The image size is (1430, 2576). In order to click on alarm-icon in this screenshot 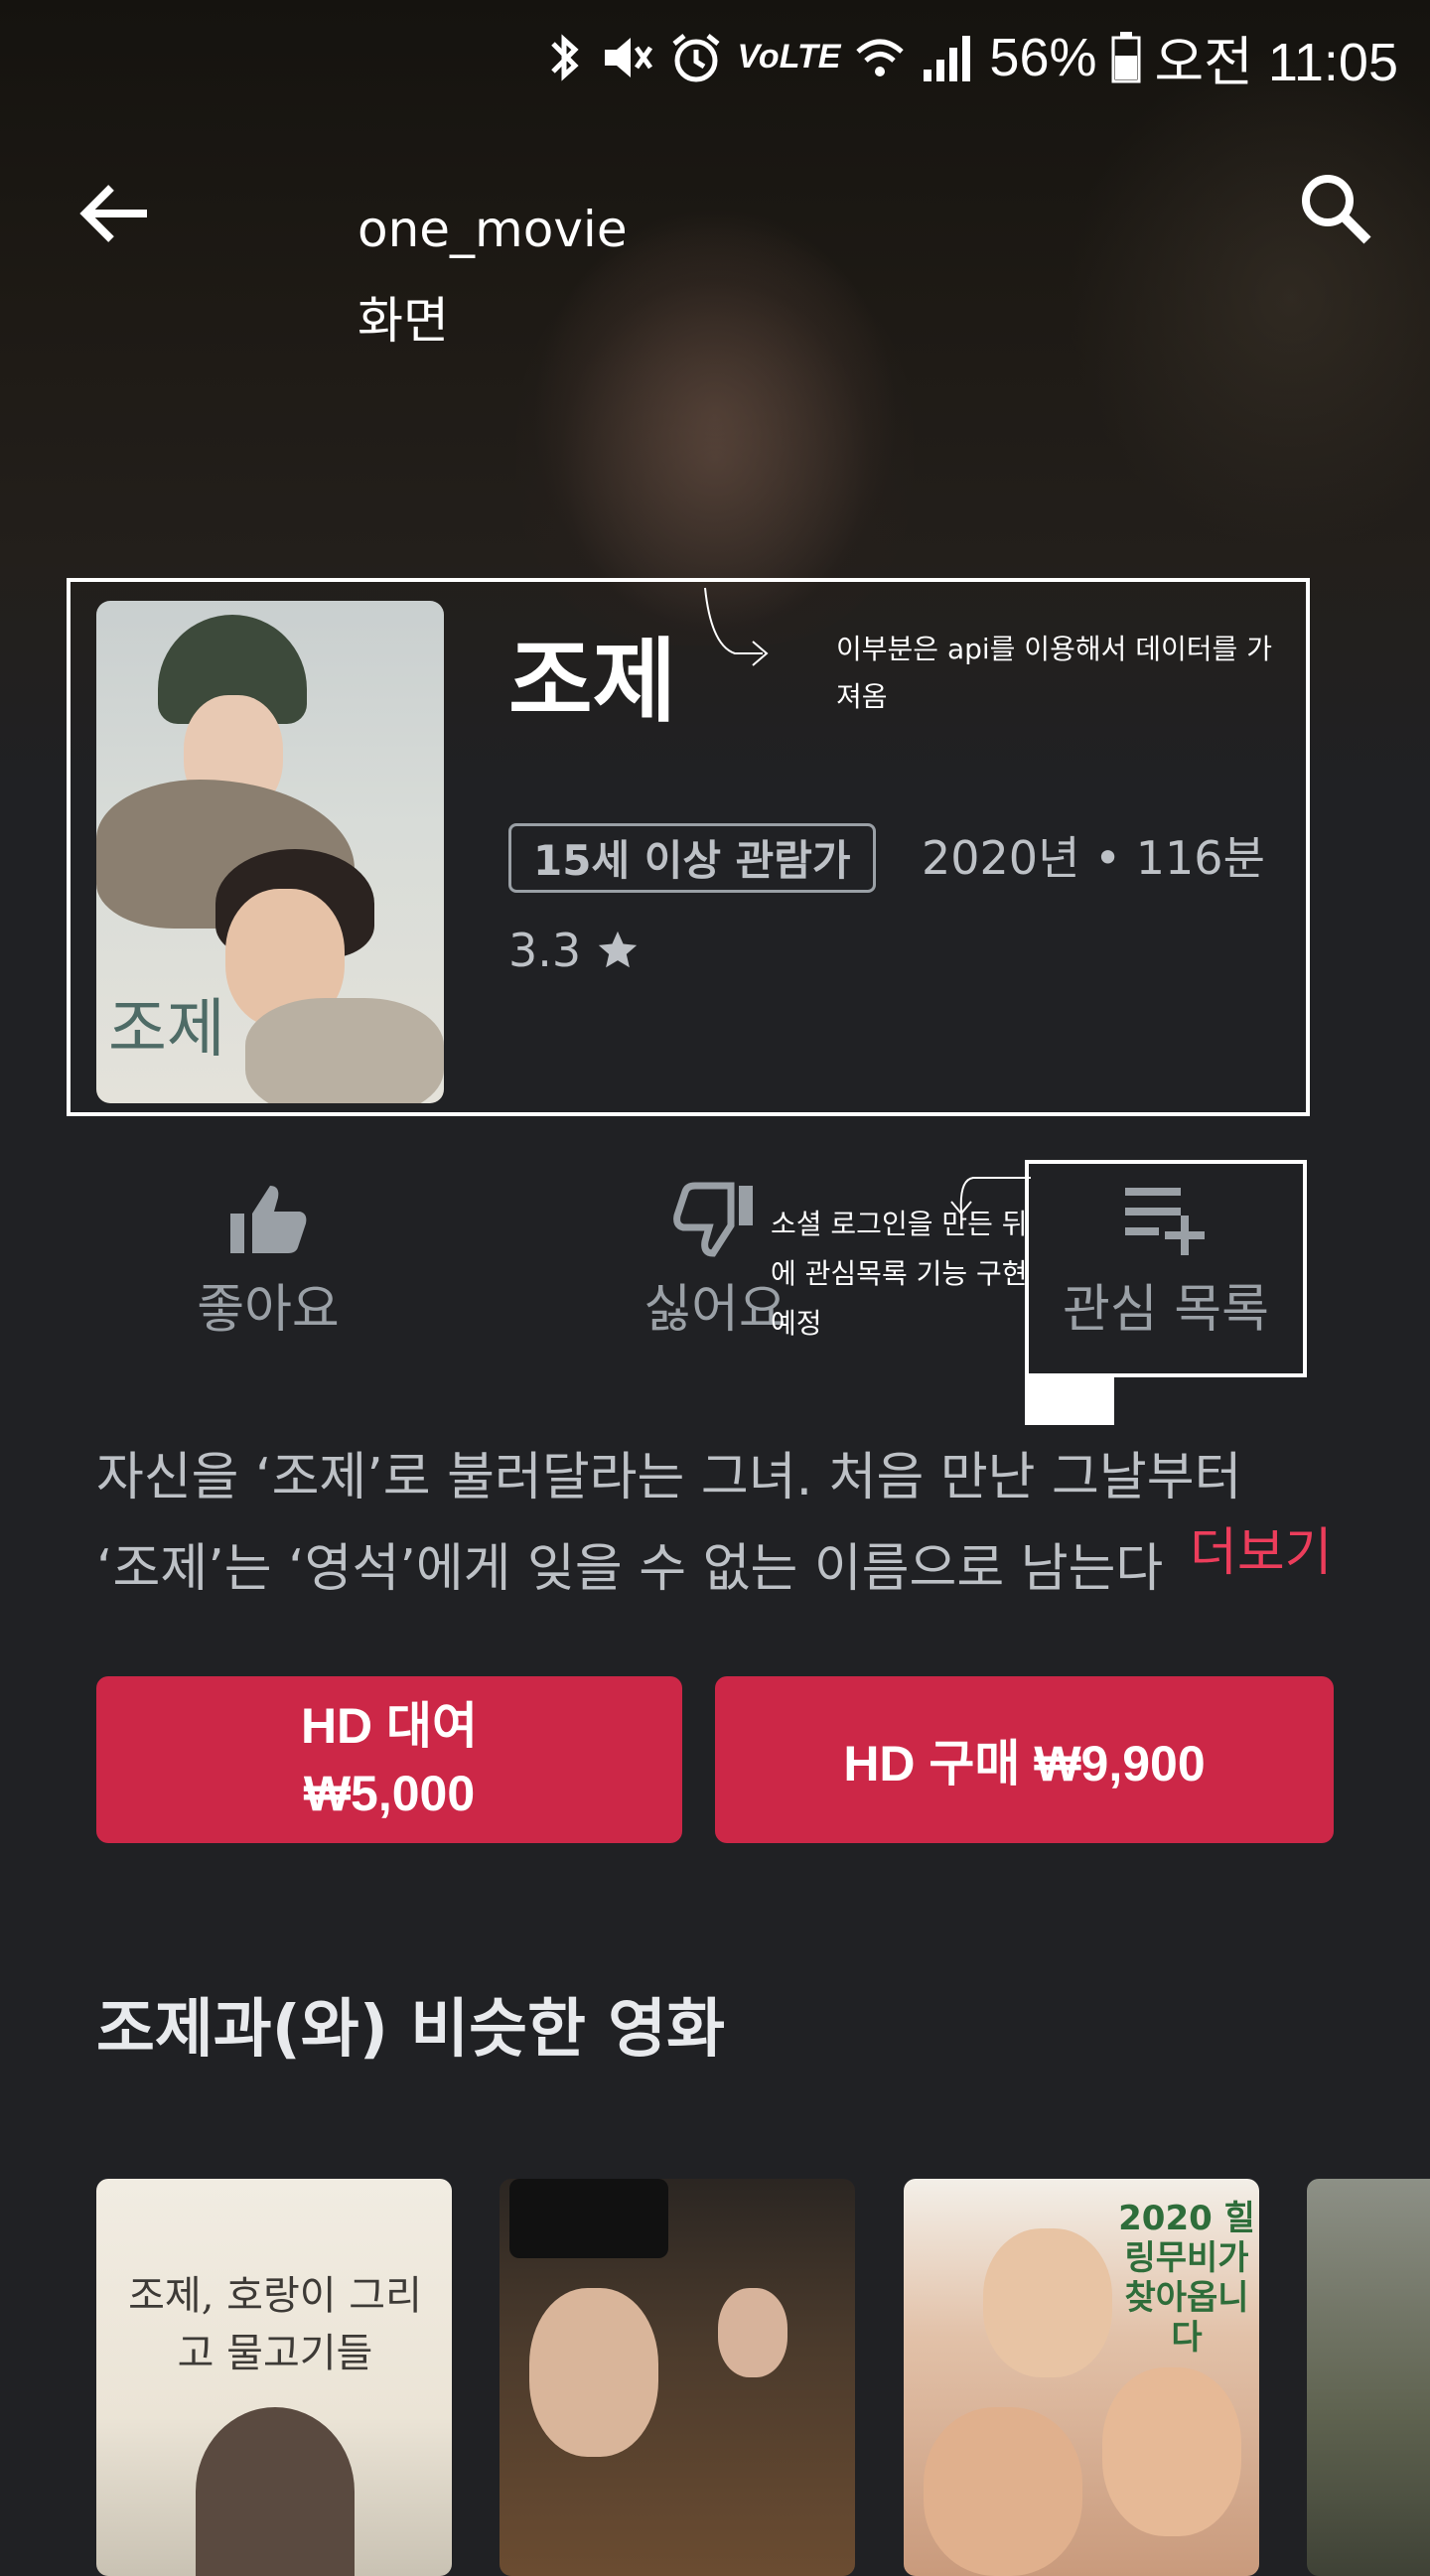, I will do `click(695, 57)`.